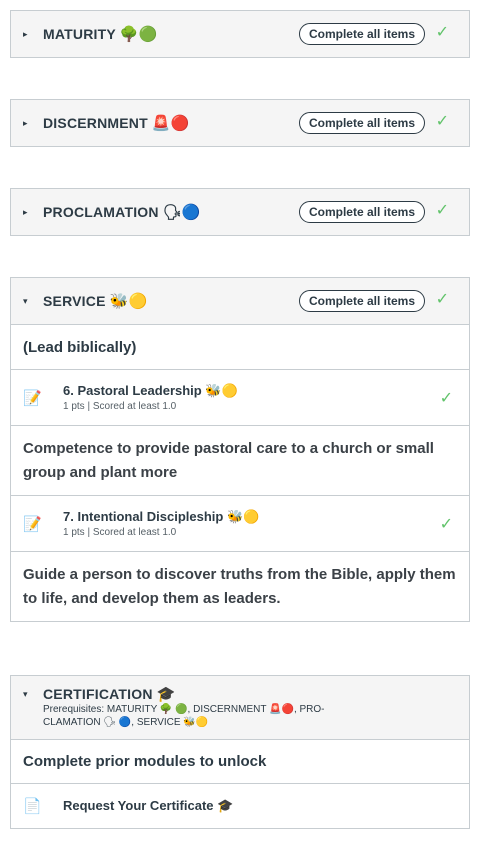 Image resolution: width=480 pixels, height=845 pixels. What do you see at coordinates (100, 34) in the screenshot?
I see `module-title: MATURITY 🌳🟢` at bounding box center [100, 34].